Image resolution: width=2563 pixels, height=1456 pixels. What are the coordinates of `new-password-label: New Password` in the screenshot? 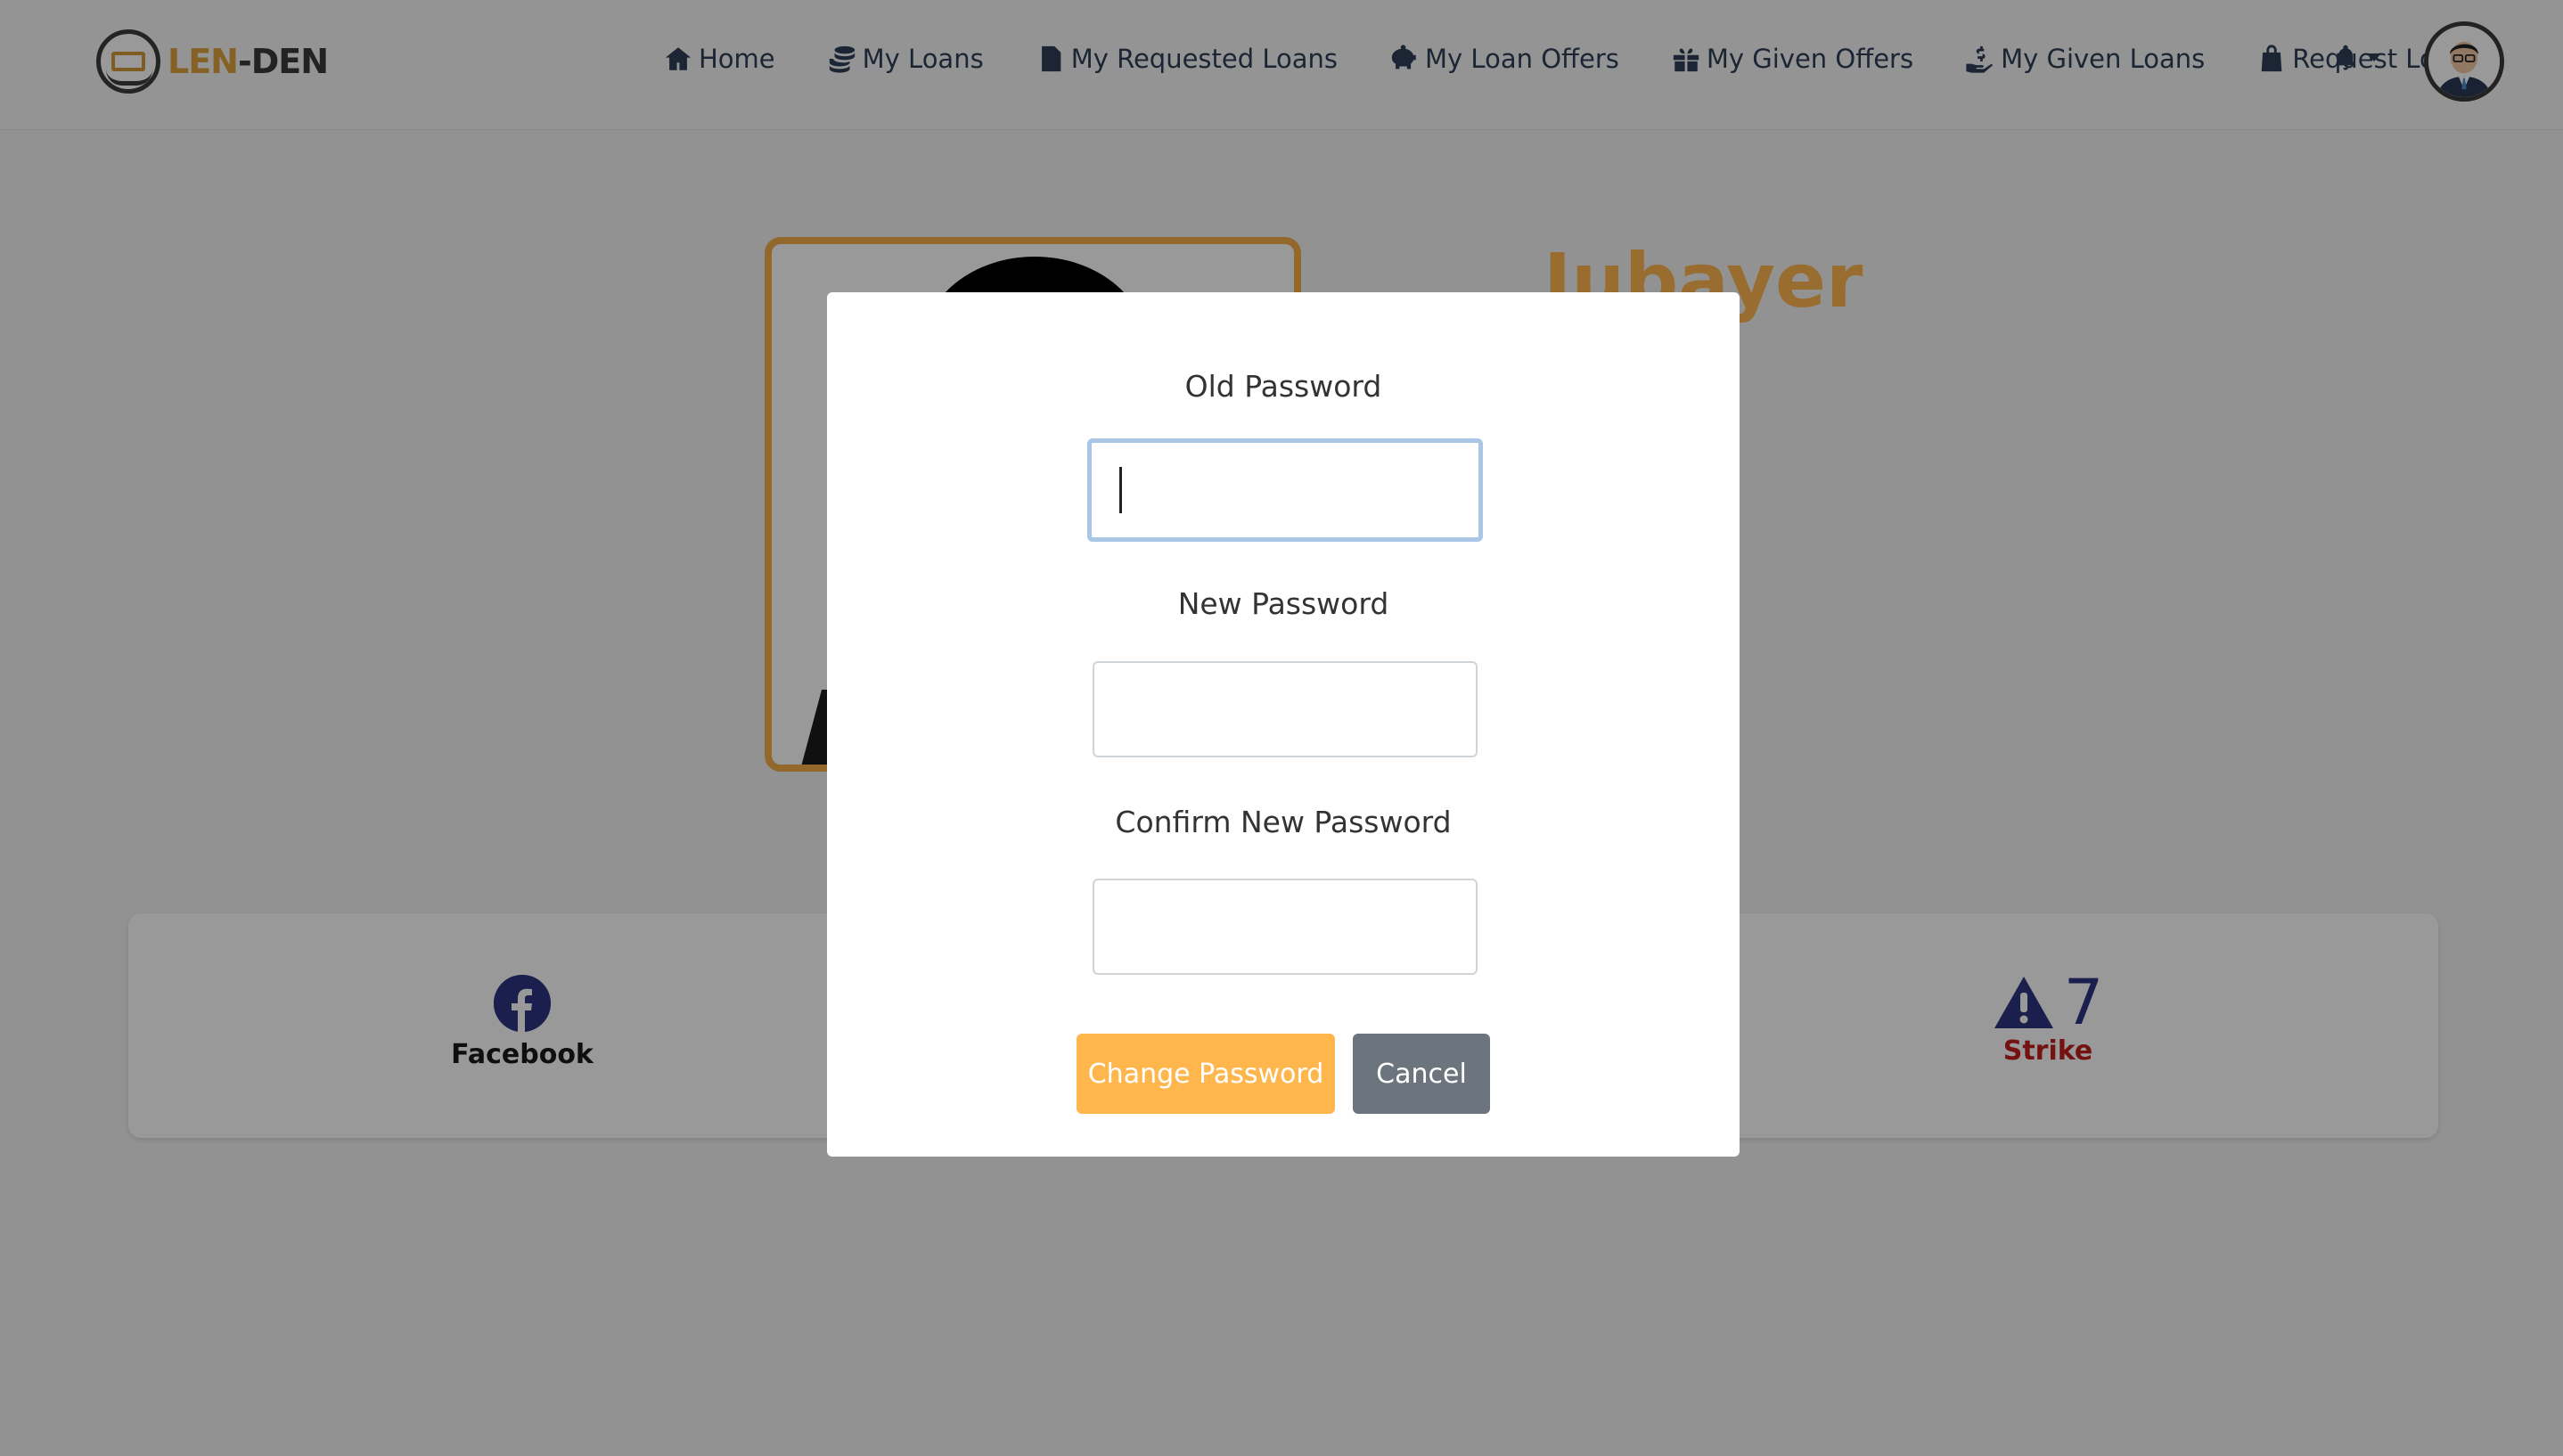 It's located at (1283, 603).